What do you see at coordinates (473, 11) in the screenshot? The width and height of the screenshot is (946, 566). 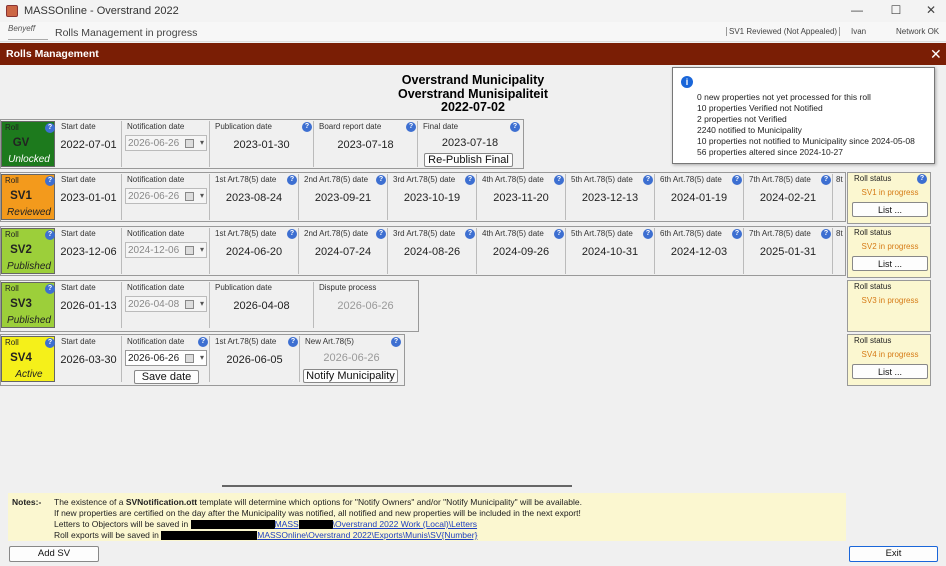 I see `window-titlebar: MASSOnline - Overstrand 2022 — ☐ ✕` at bounding box center [473, 11].